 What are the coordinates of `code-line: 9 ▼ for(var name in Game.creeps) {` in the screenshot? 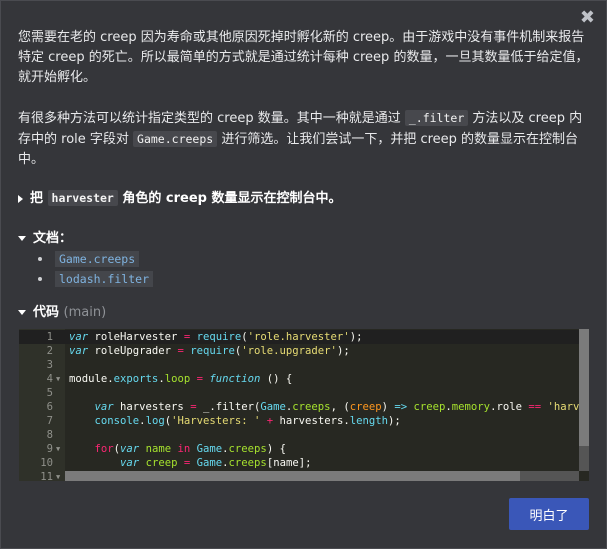 It's located at (299, 449).